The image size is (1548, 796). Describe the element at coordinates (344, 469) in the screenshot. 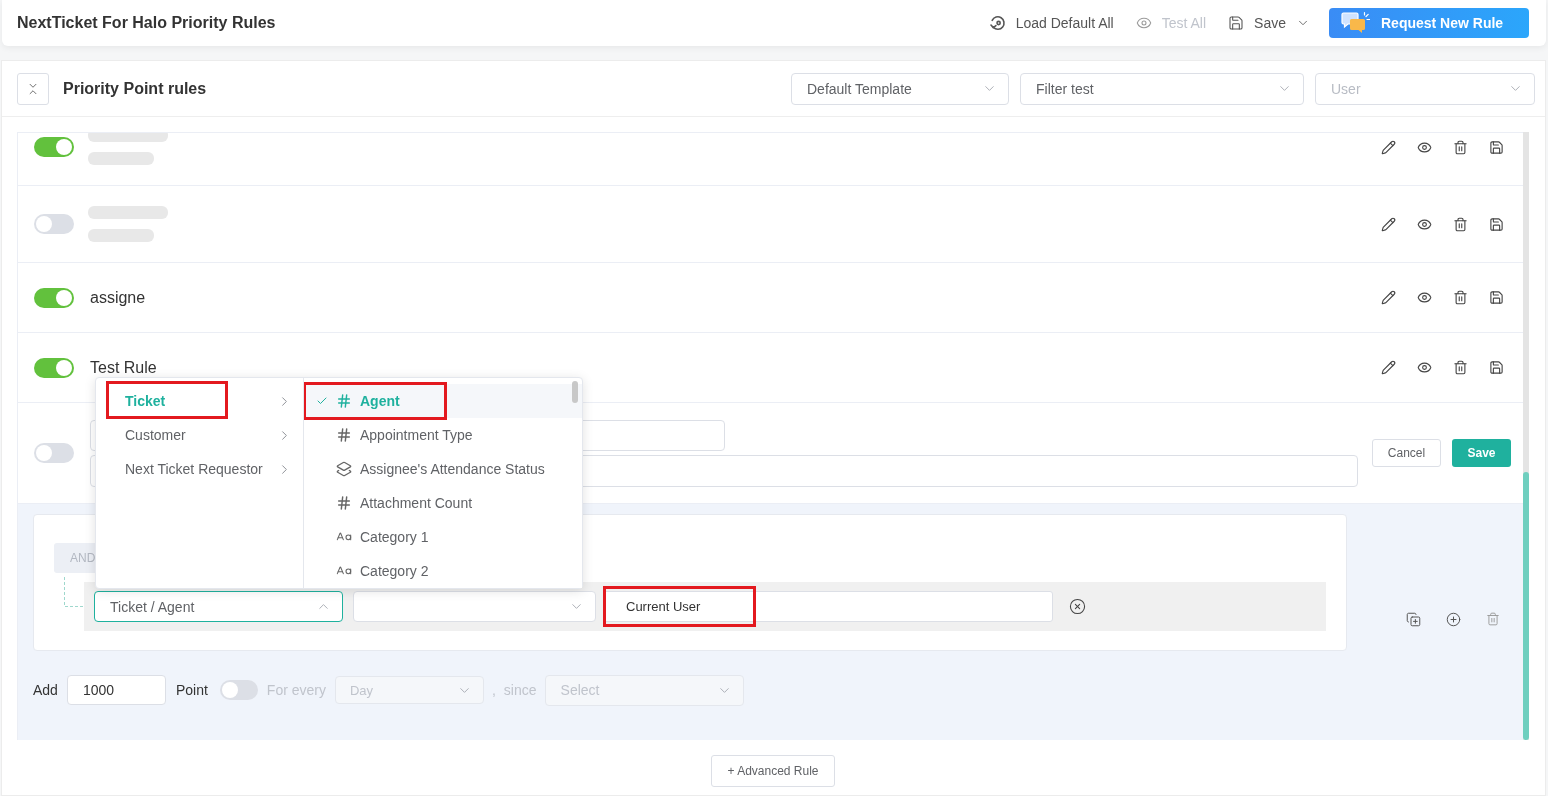

I see `layers-icon` at that location.